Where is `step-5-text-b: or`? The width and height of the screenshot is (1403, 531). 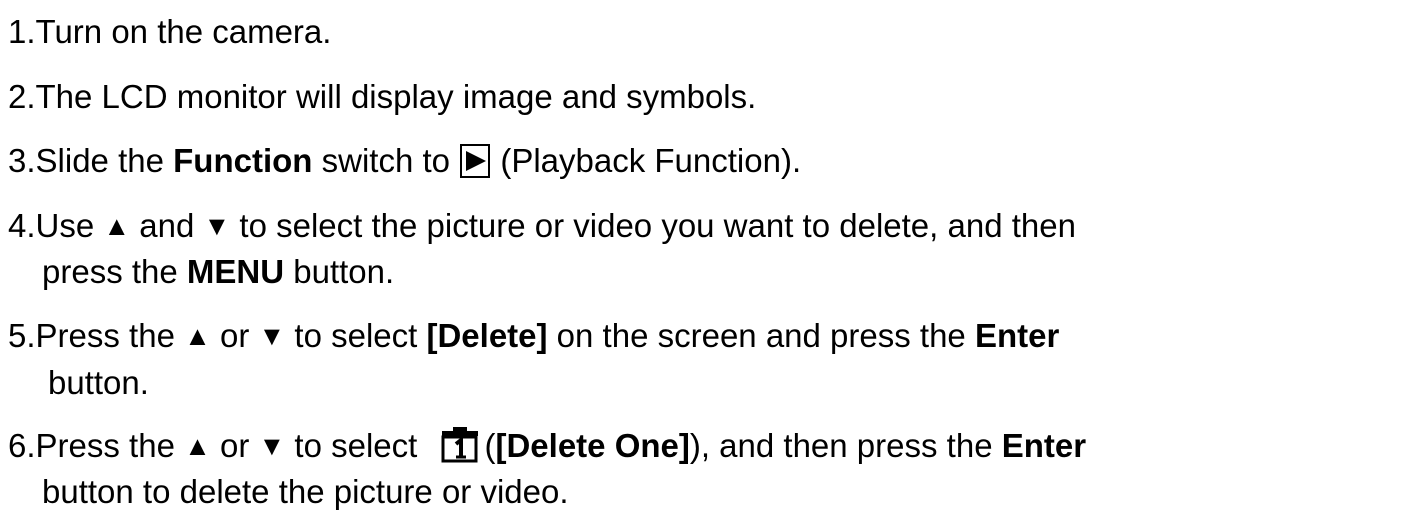
step-5-text-b: or is located at coordinates (234, 335).